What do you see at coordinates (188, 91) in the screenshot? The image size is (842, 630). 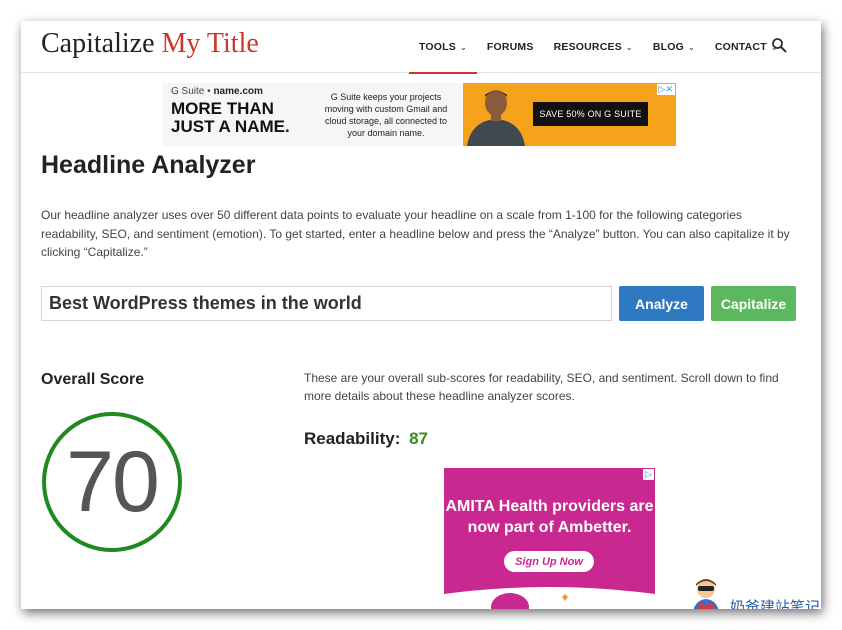 I see `ad-brand-gsuite: G Suite` at bounding box center [188, 91].